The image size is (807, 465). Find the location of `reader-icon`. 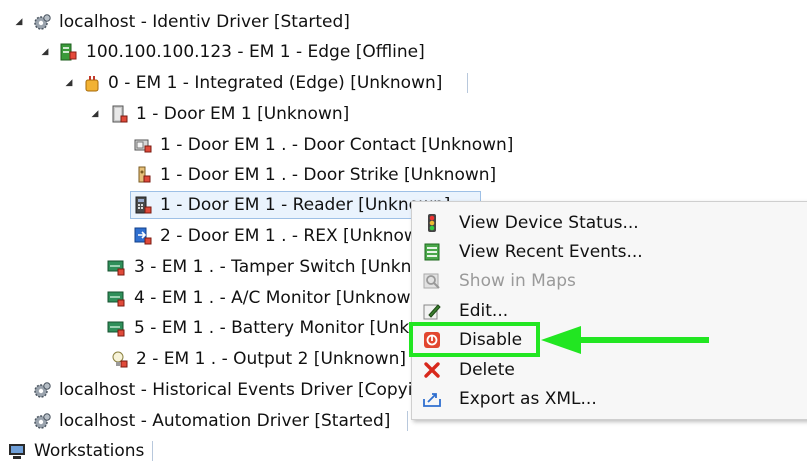

reader-icon is located at coordinates (143, 205).